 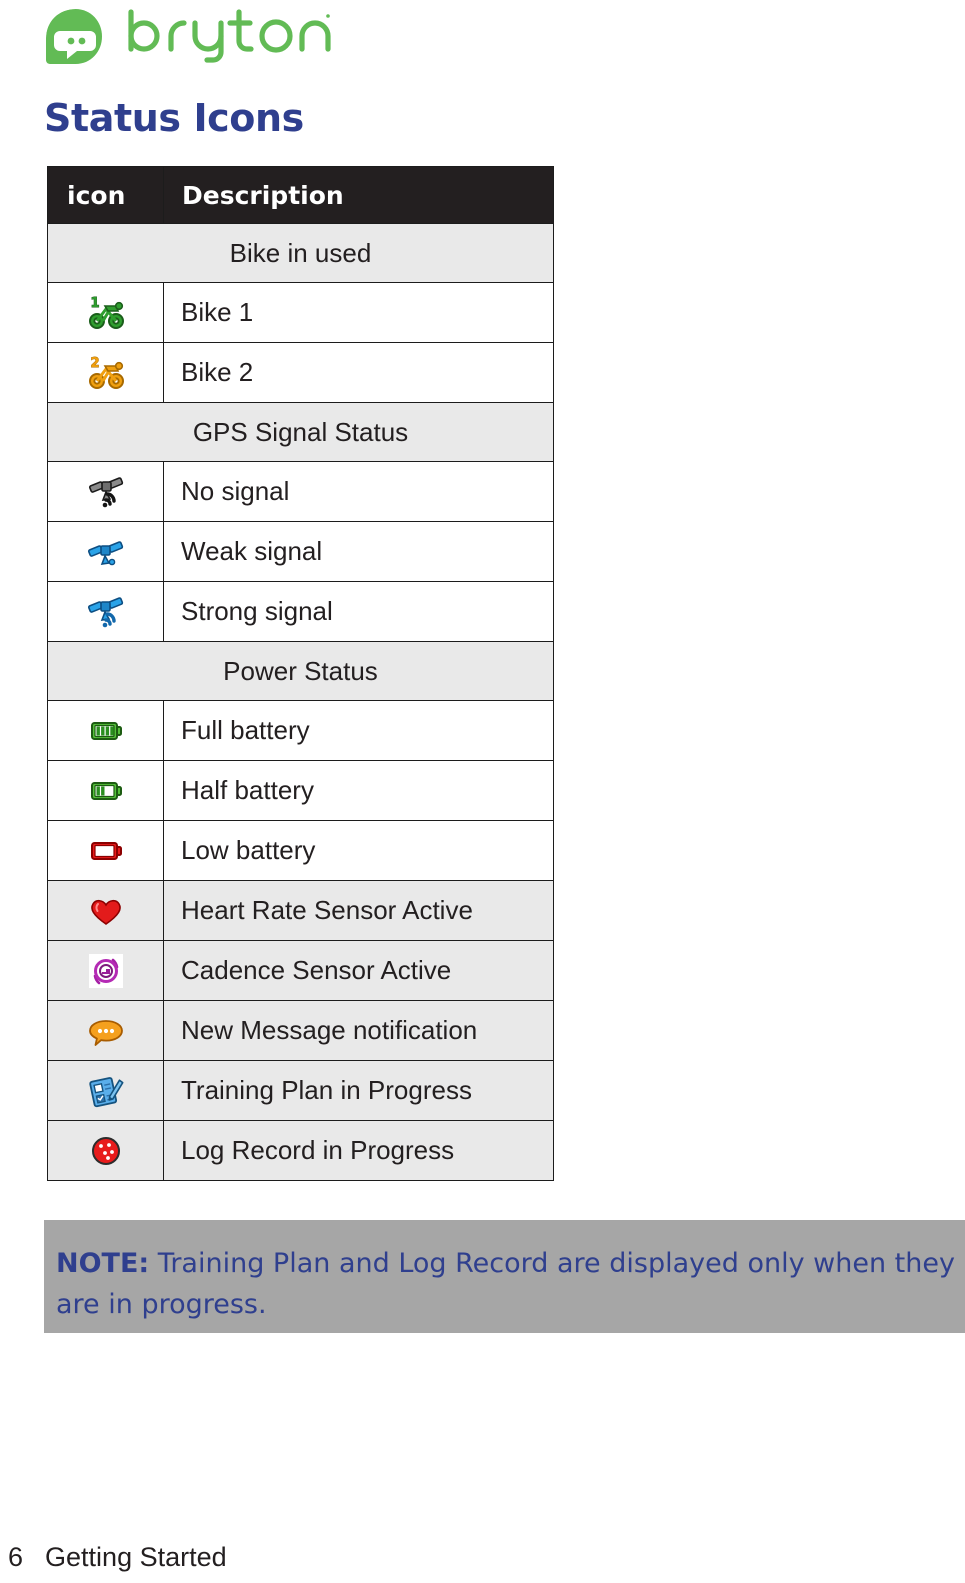 I want to click on cadence-sensor-icon, so click(x=106, y=971).